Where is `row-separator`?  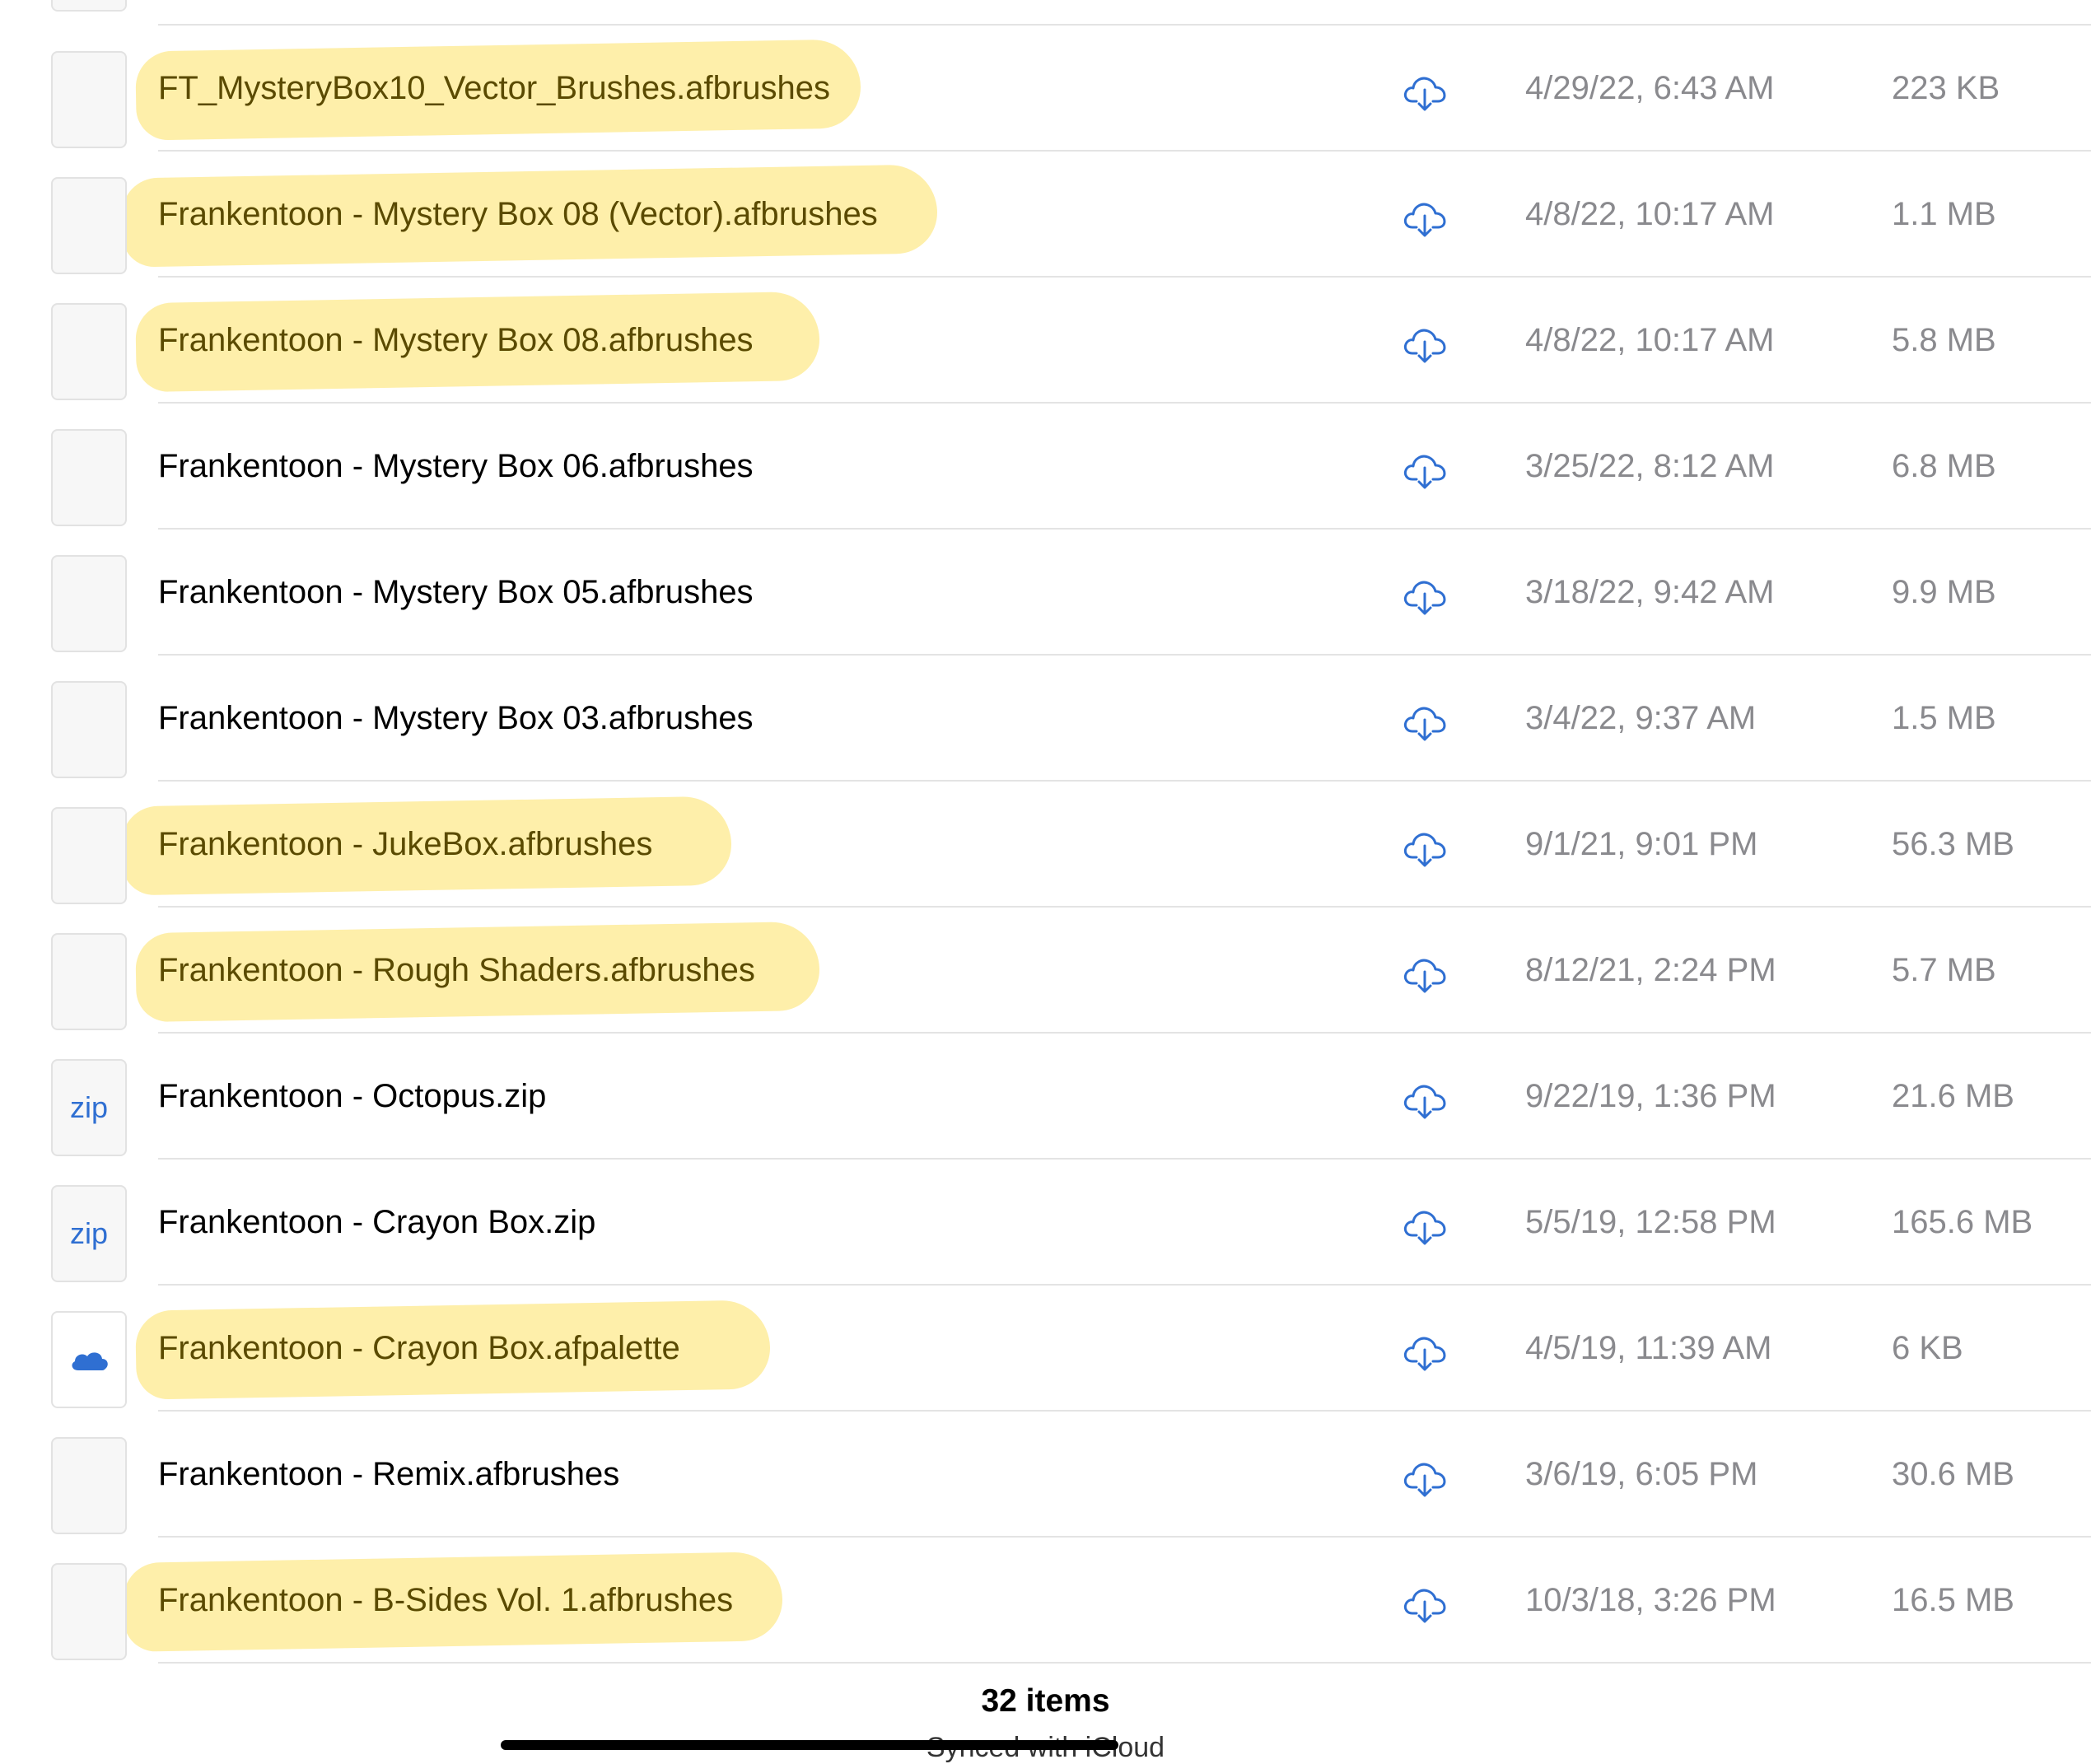 row-separator is located at coordinates (1125, 1663).